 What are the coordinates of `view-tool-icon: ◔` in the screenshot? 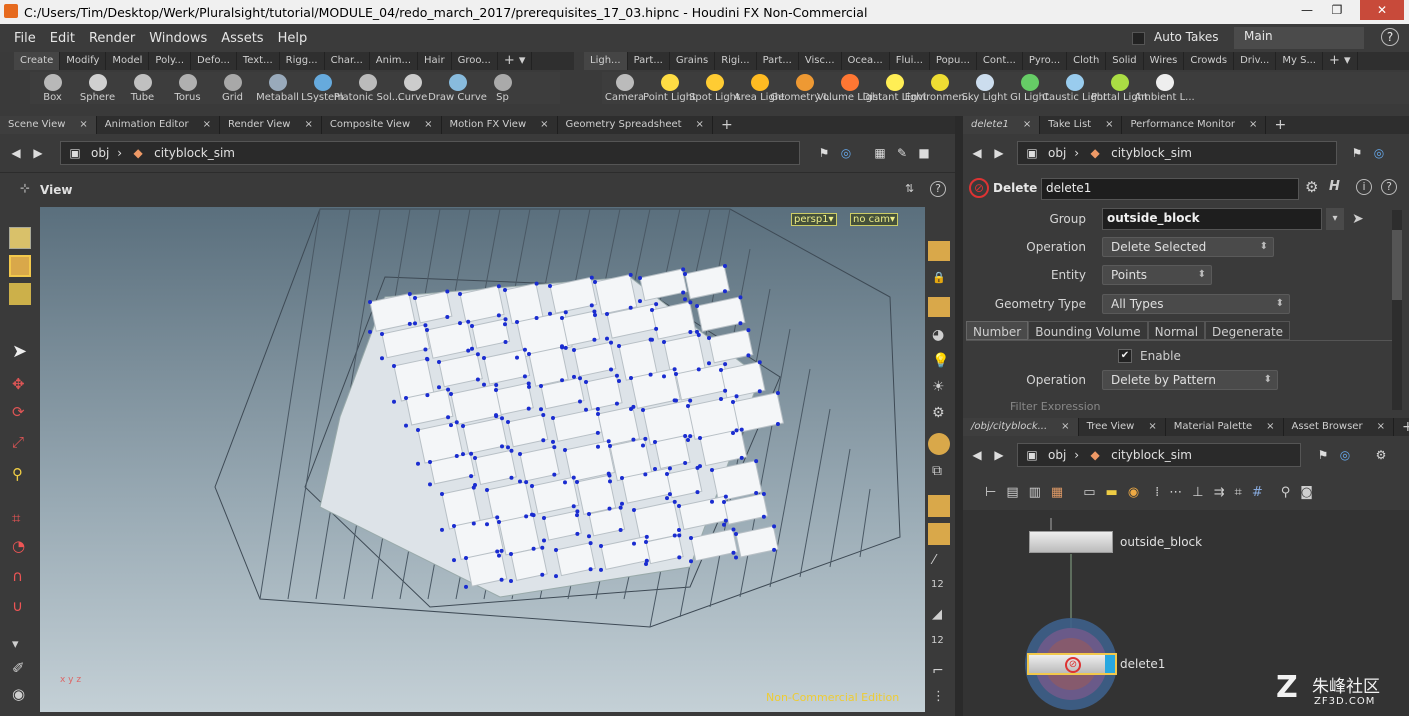 It's located at (18, 546).